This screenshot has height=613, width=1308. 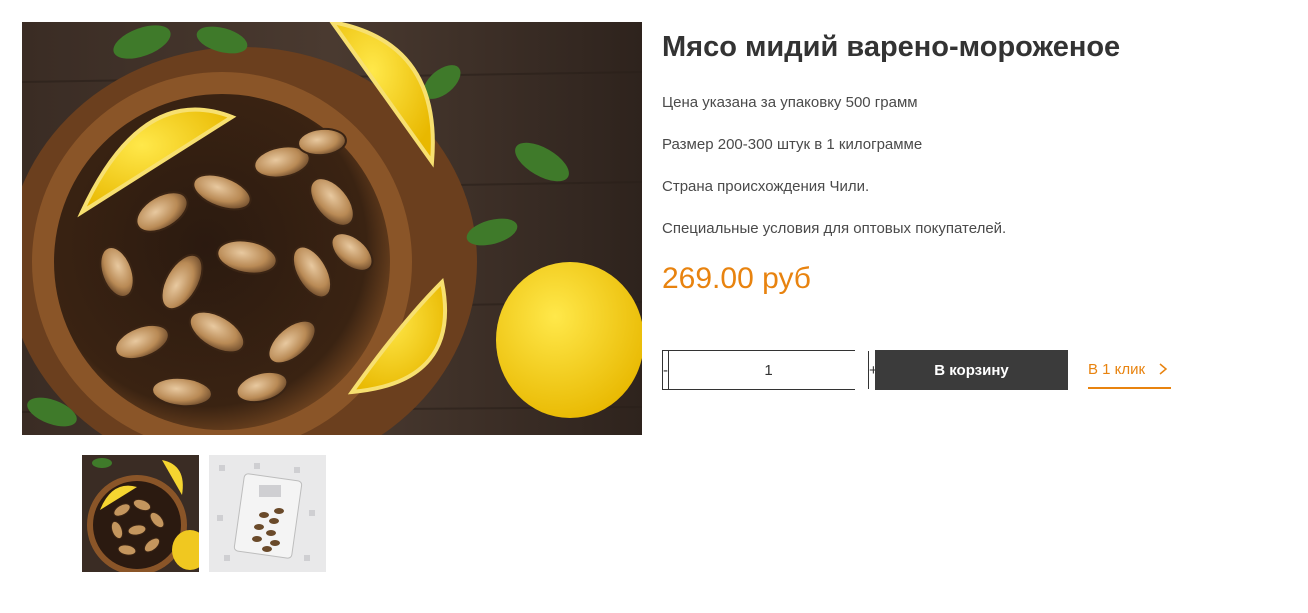 I want to click on chevron-right-icon, so click(x=1163, y=369).